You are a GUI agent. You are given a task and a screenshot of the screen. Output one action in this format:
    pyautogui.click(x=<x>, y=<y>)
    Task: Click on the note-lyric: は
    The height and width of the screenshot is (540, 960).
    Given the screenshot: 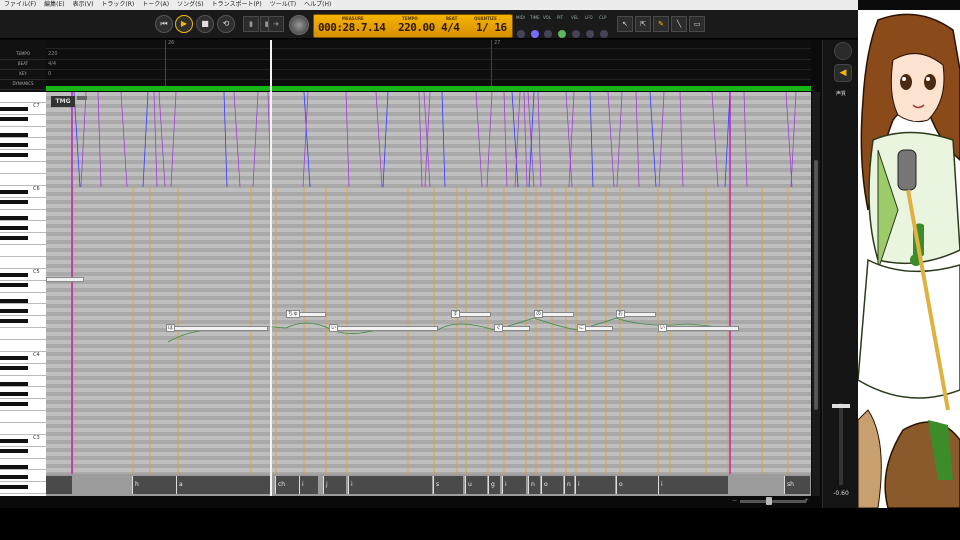 What is the action you would take?
    pyautogui.click(x=171, y=328)
    